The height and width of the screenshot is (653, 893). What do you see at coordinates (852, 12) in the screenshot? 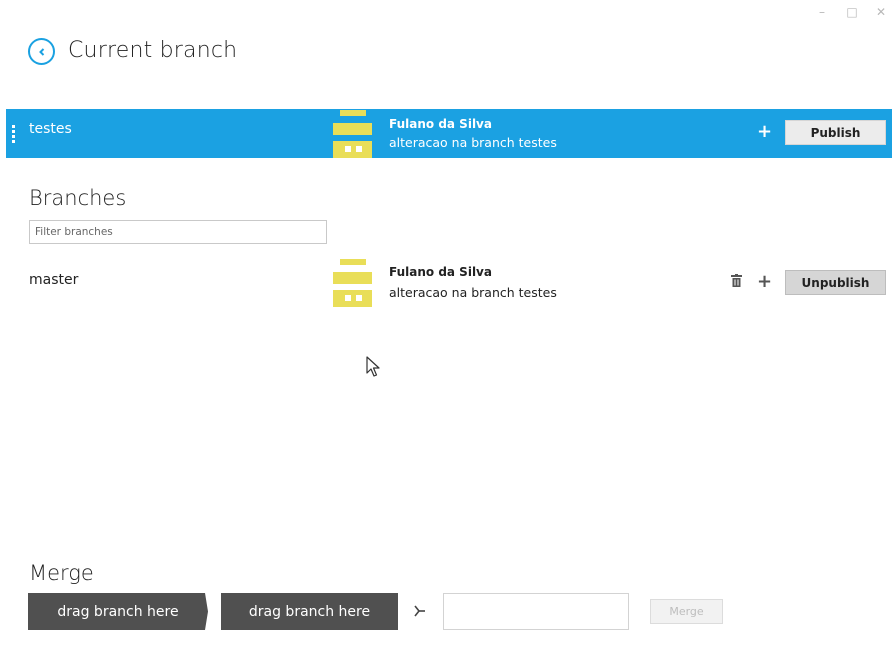
I see `maximize-button: □` at bounding box center [852, 12].